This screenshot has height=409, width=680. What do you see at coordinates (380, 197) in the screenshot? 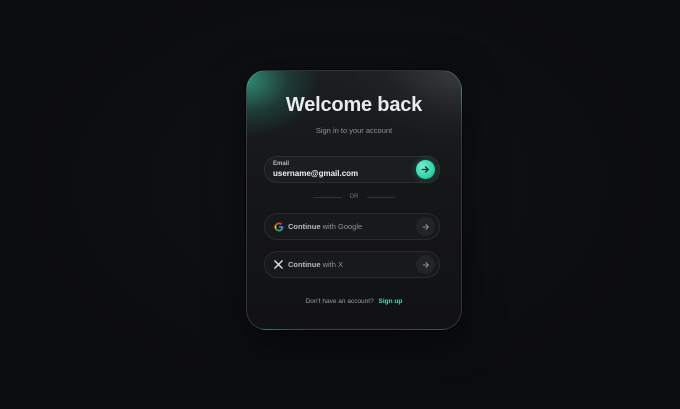
I see `divider-line-right` at bounding box center [380, 197].